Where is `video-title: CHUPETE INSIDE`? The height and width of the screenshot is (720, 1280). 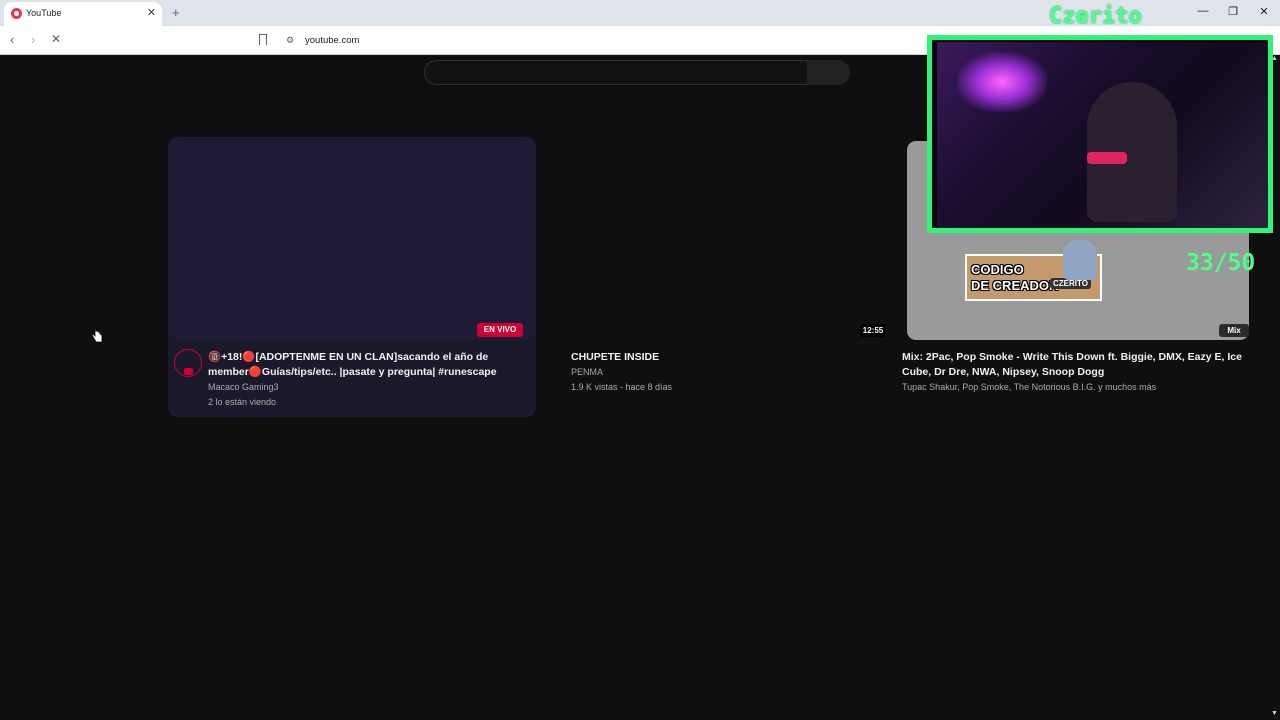 video-title: CHUPETE INSIDE is located at coordinates (615, 357).